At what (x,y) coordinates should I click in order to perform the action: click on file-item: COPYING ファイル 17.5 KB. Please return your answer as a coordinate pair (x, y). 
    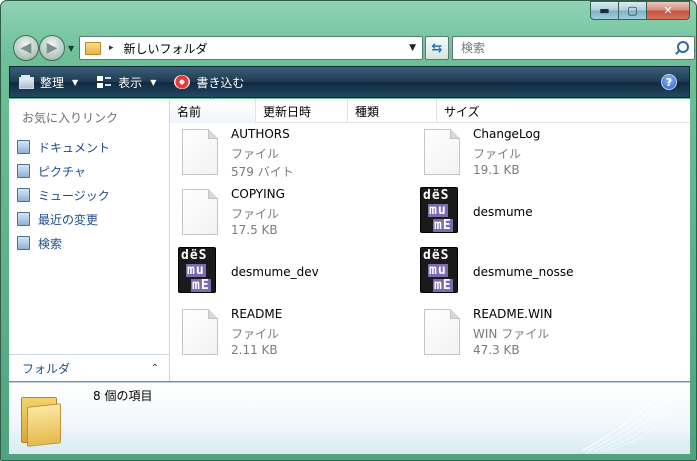
    Looking at the image, I should click on (282, 211).